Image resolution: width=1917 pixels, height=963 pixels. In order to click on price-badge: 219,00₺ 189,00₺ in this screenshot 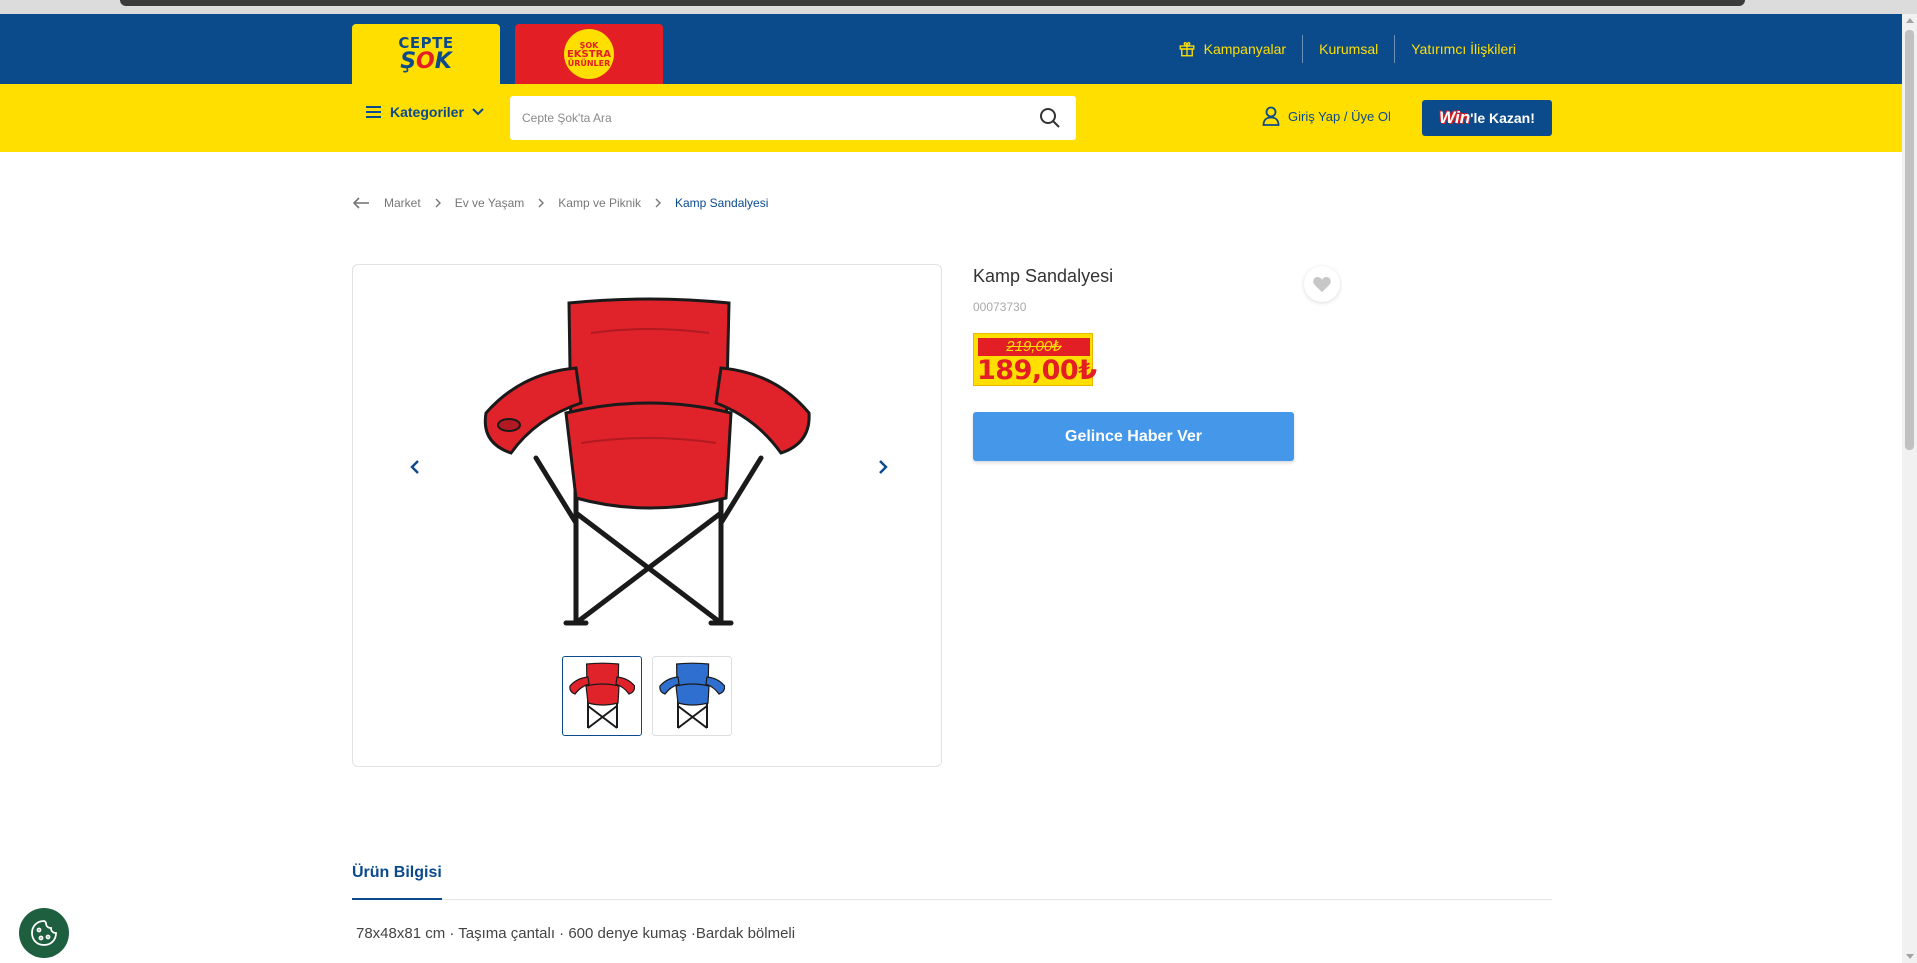, I will do `click(1035, 359)`.